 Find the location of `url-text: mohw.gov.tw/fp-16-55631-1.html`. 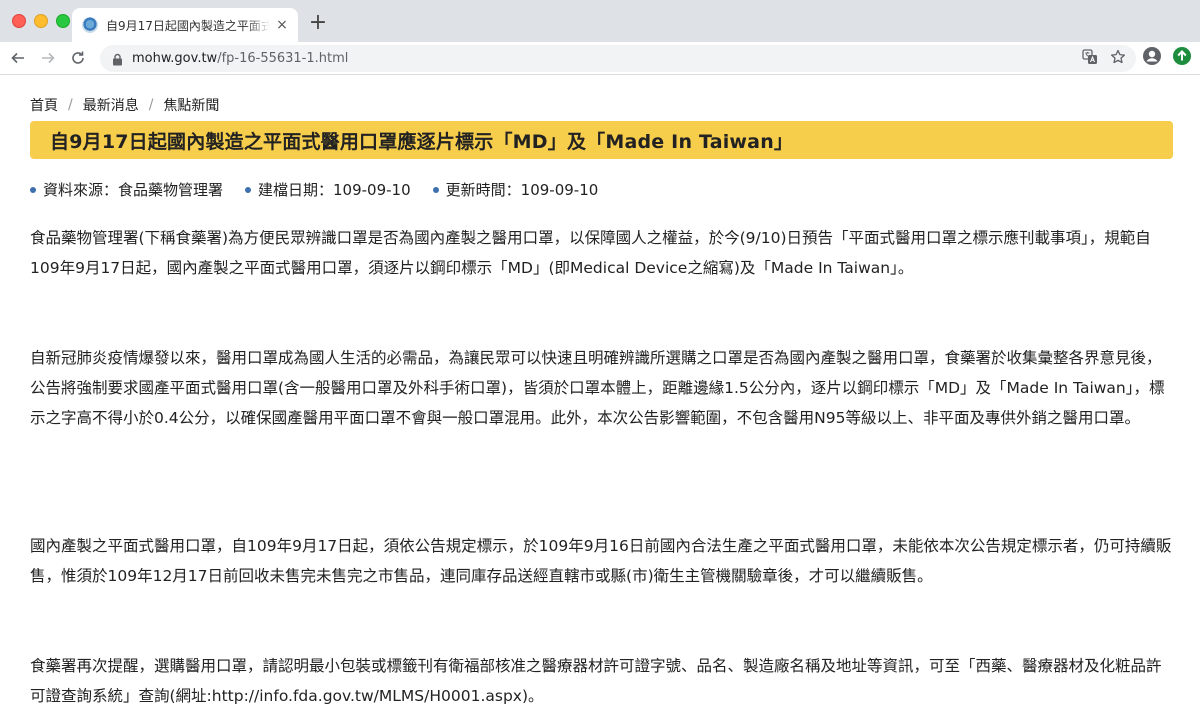

url-text: mohw.gov.tw/fp-16-55631-1.html is located at coordinates (607, 58).